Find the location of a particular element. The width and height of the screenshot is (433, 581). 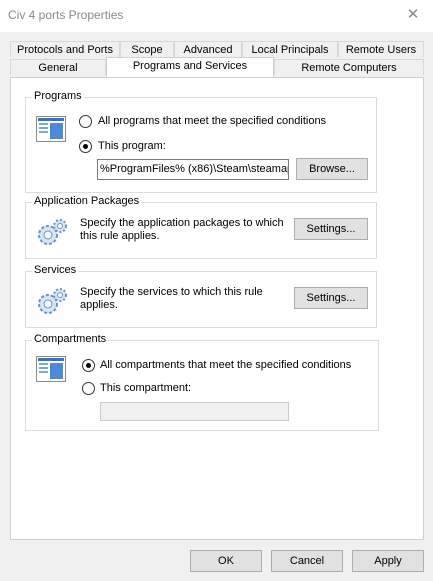

app-packages-description-line2: this rule applies. is located at coordinates (120, 236).